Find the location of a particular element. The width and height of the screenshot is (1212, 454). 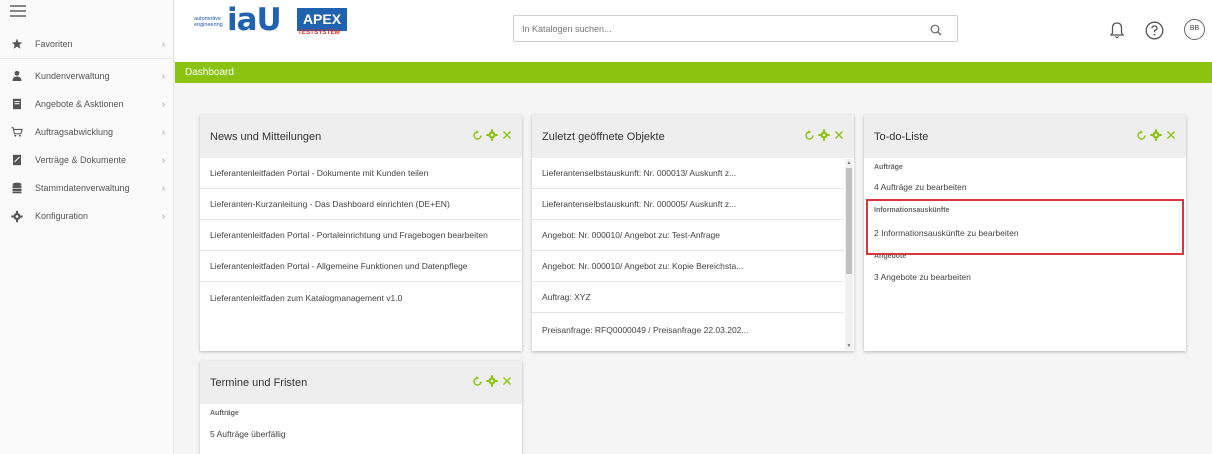

sidebar-item-vertraege: Verträge & Dokumente › is located at coordinates (87, 160).